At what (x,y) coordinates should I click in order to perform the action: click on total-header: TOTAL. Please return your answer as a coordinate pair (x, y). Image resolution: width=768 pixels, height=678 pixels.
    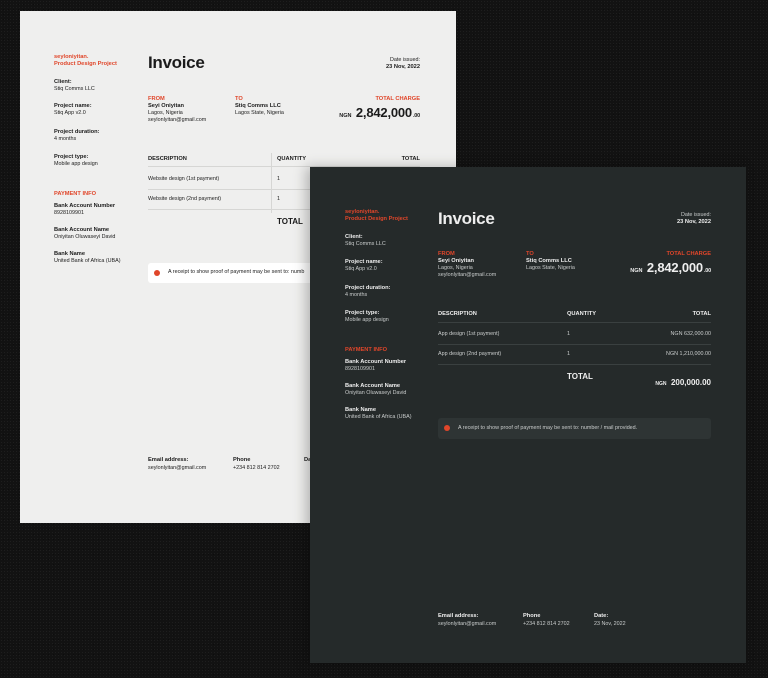
    Looking at the image, I should click on (701, 314).